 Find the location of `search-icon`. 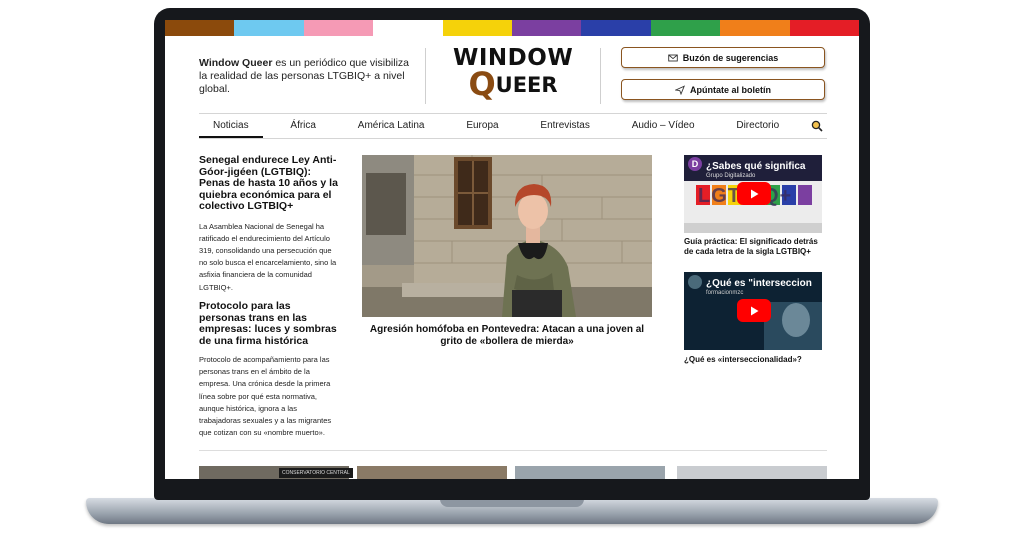

search-icon is located at coordinates (817, 126).